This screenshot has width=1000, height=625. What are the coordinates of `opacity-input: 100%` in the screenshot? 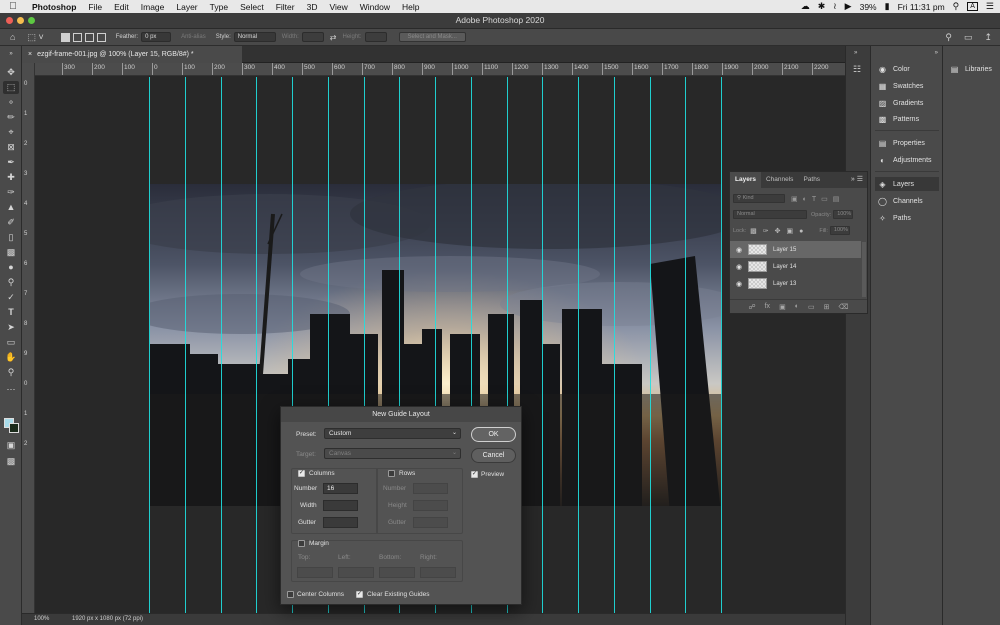 It's located at (843, 214).